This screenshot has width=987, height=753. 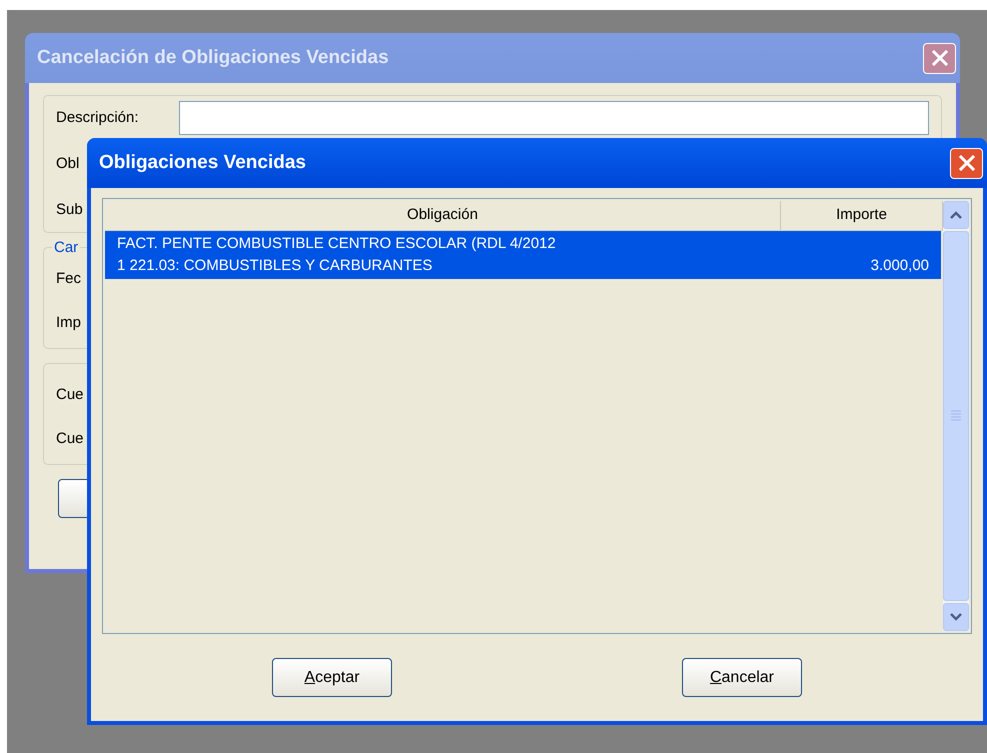 I want to click on grip-icon, so click(x=956, y=416).